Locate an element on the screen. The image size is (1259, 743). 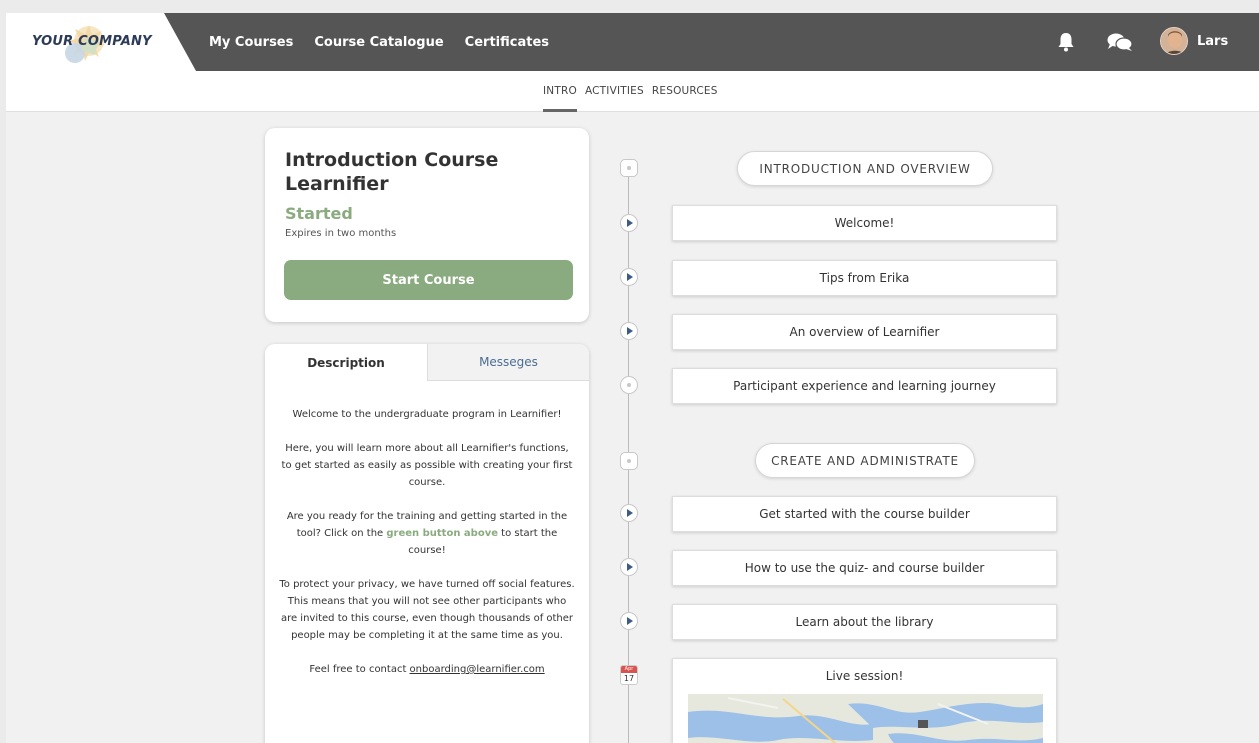
calendar-icon: Apr 17 is located at coordinates (629, 675).